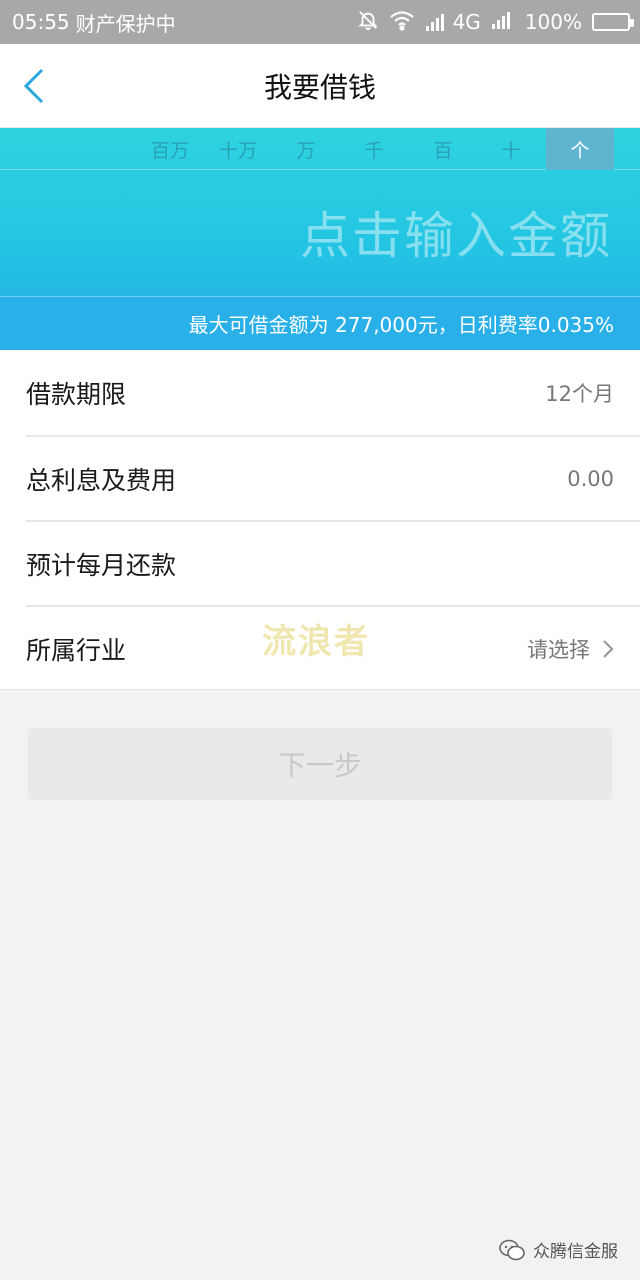 This screenshot has height=1280, width=640. I want to click on digit-place-hundred: 百, so click(443, 150).